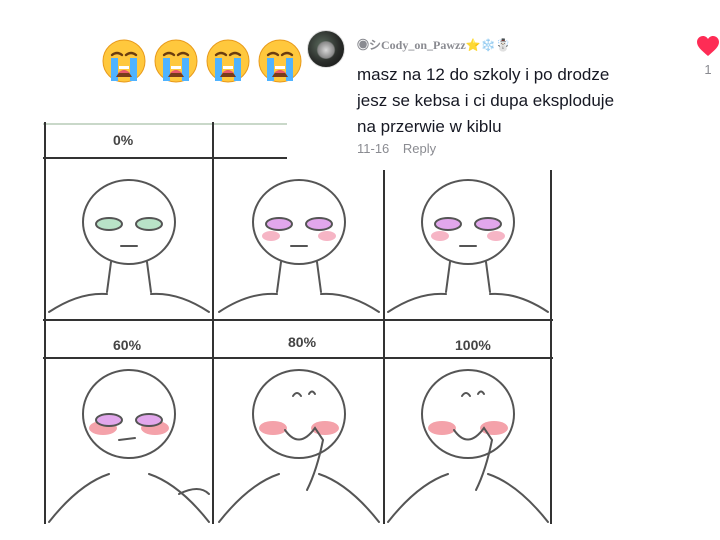 The image size is (720, 540). I want to click on panel-label-100: 100%, so click(473, 345).